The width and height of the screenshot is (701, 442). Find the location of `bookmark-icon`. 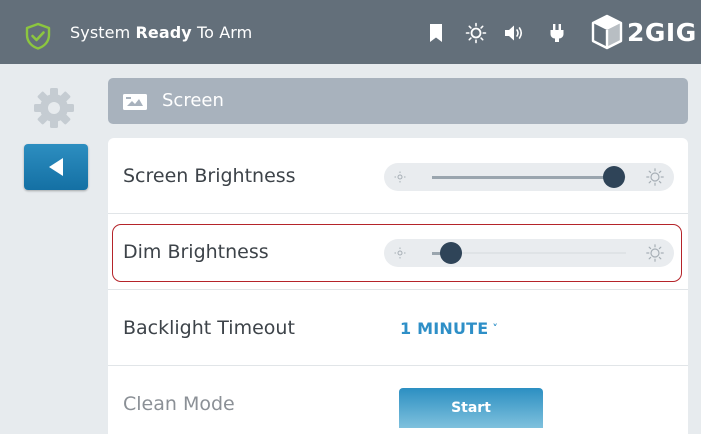

bookmark-icon is located at coordinates (437, 33).